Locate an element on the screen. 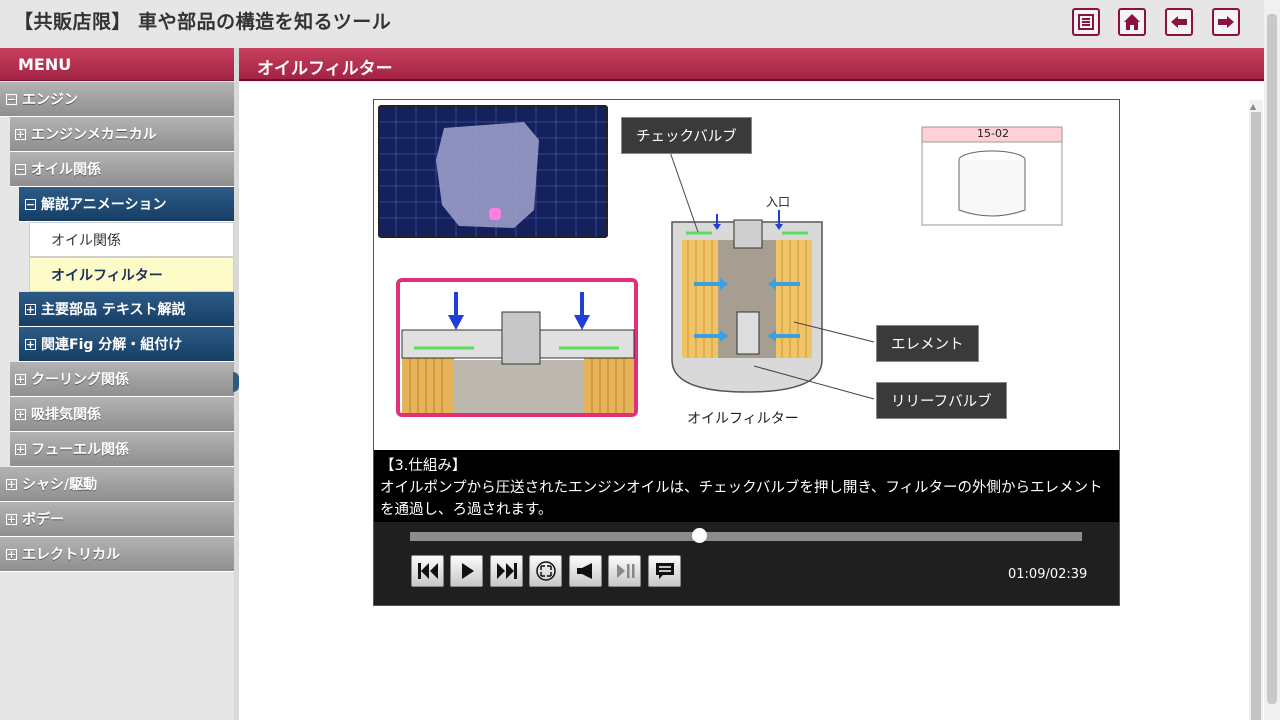 The height and width of the screenshot is (720, 1280). caption-icon is located at coordinates (664, 571).